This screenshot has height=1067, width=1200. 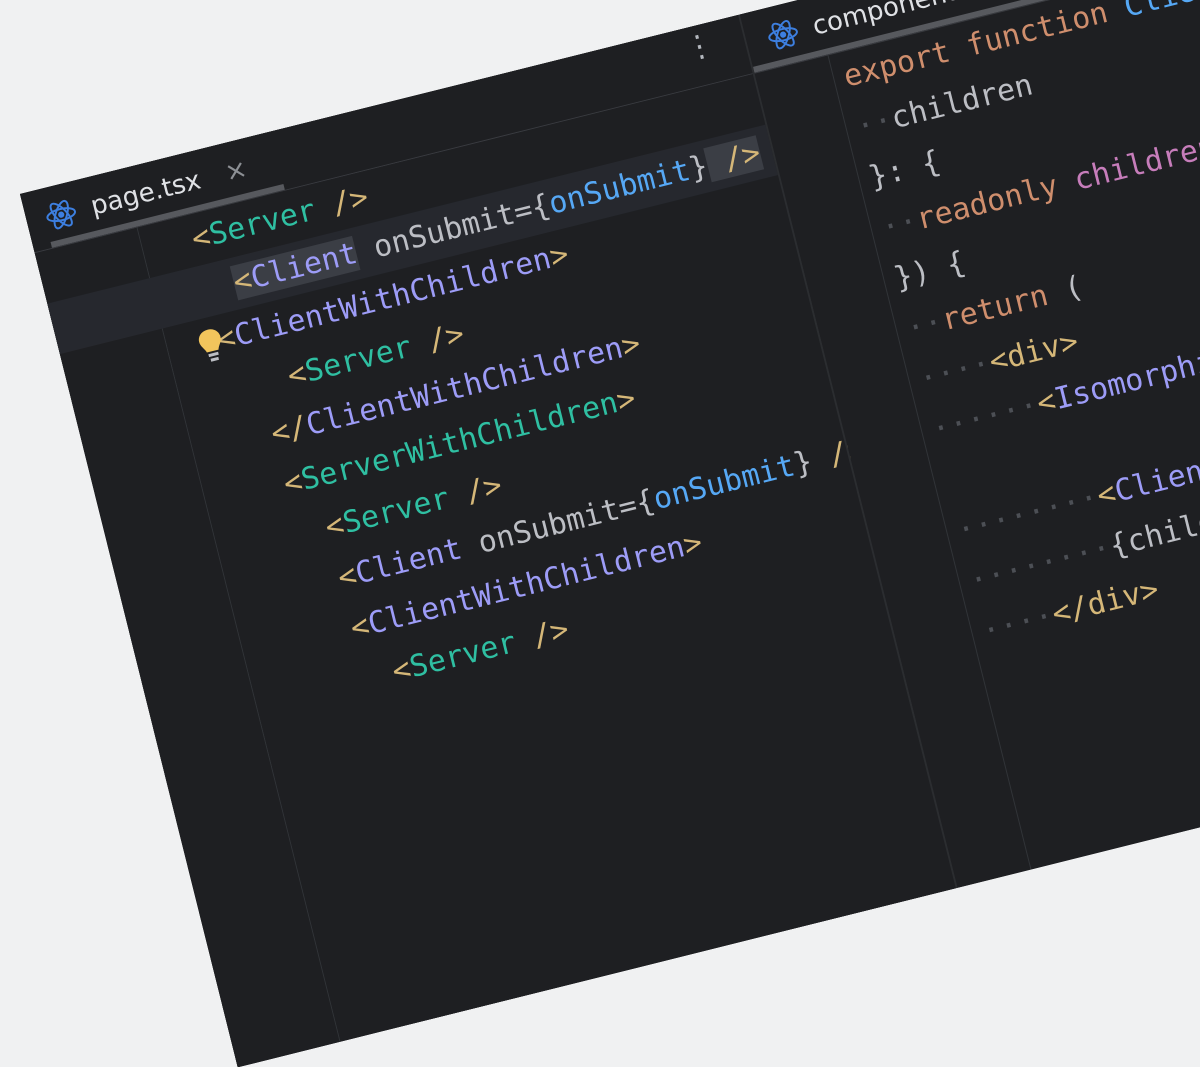 What do you see at coordinates (700, 46) in the screenshot?
I see `more-options-icon: ⋮` at bounding box center [700, 46].